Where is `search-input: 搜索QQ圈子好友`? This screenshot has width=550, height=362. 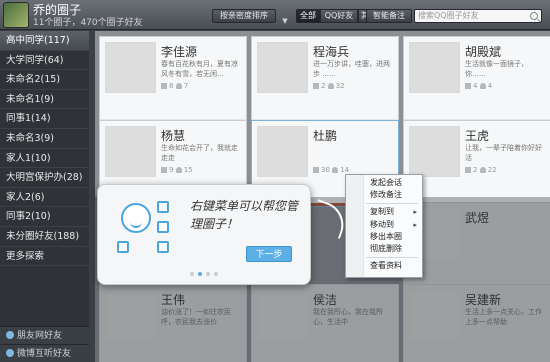
search-input: 搜索QQ圈子好友 is located at coordinates (478, 16).